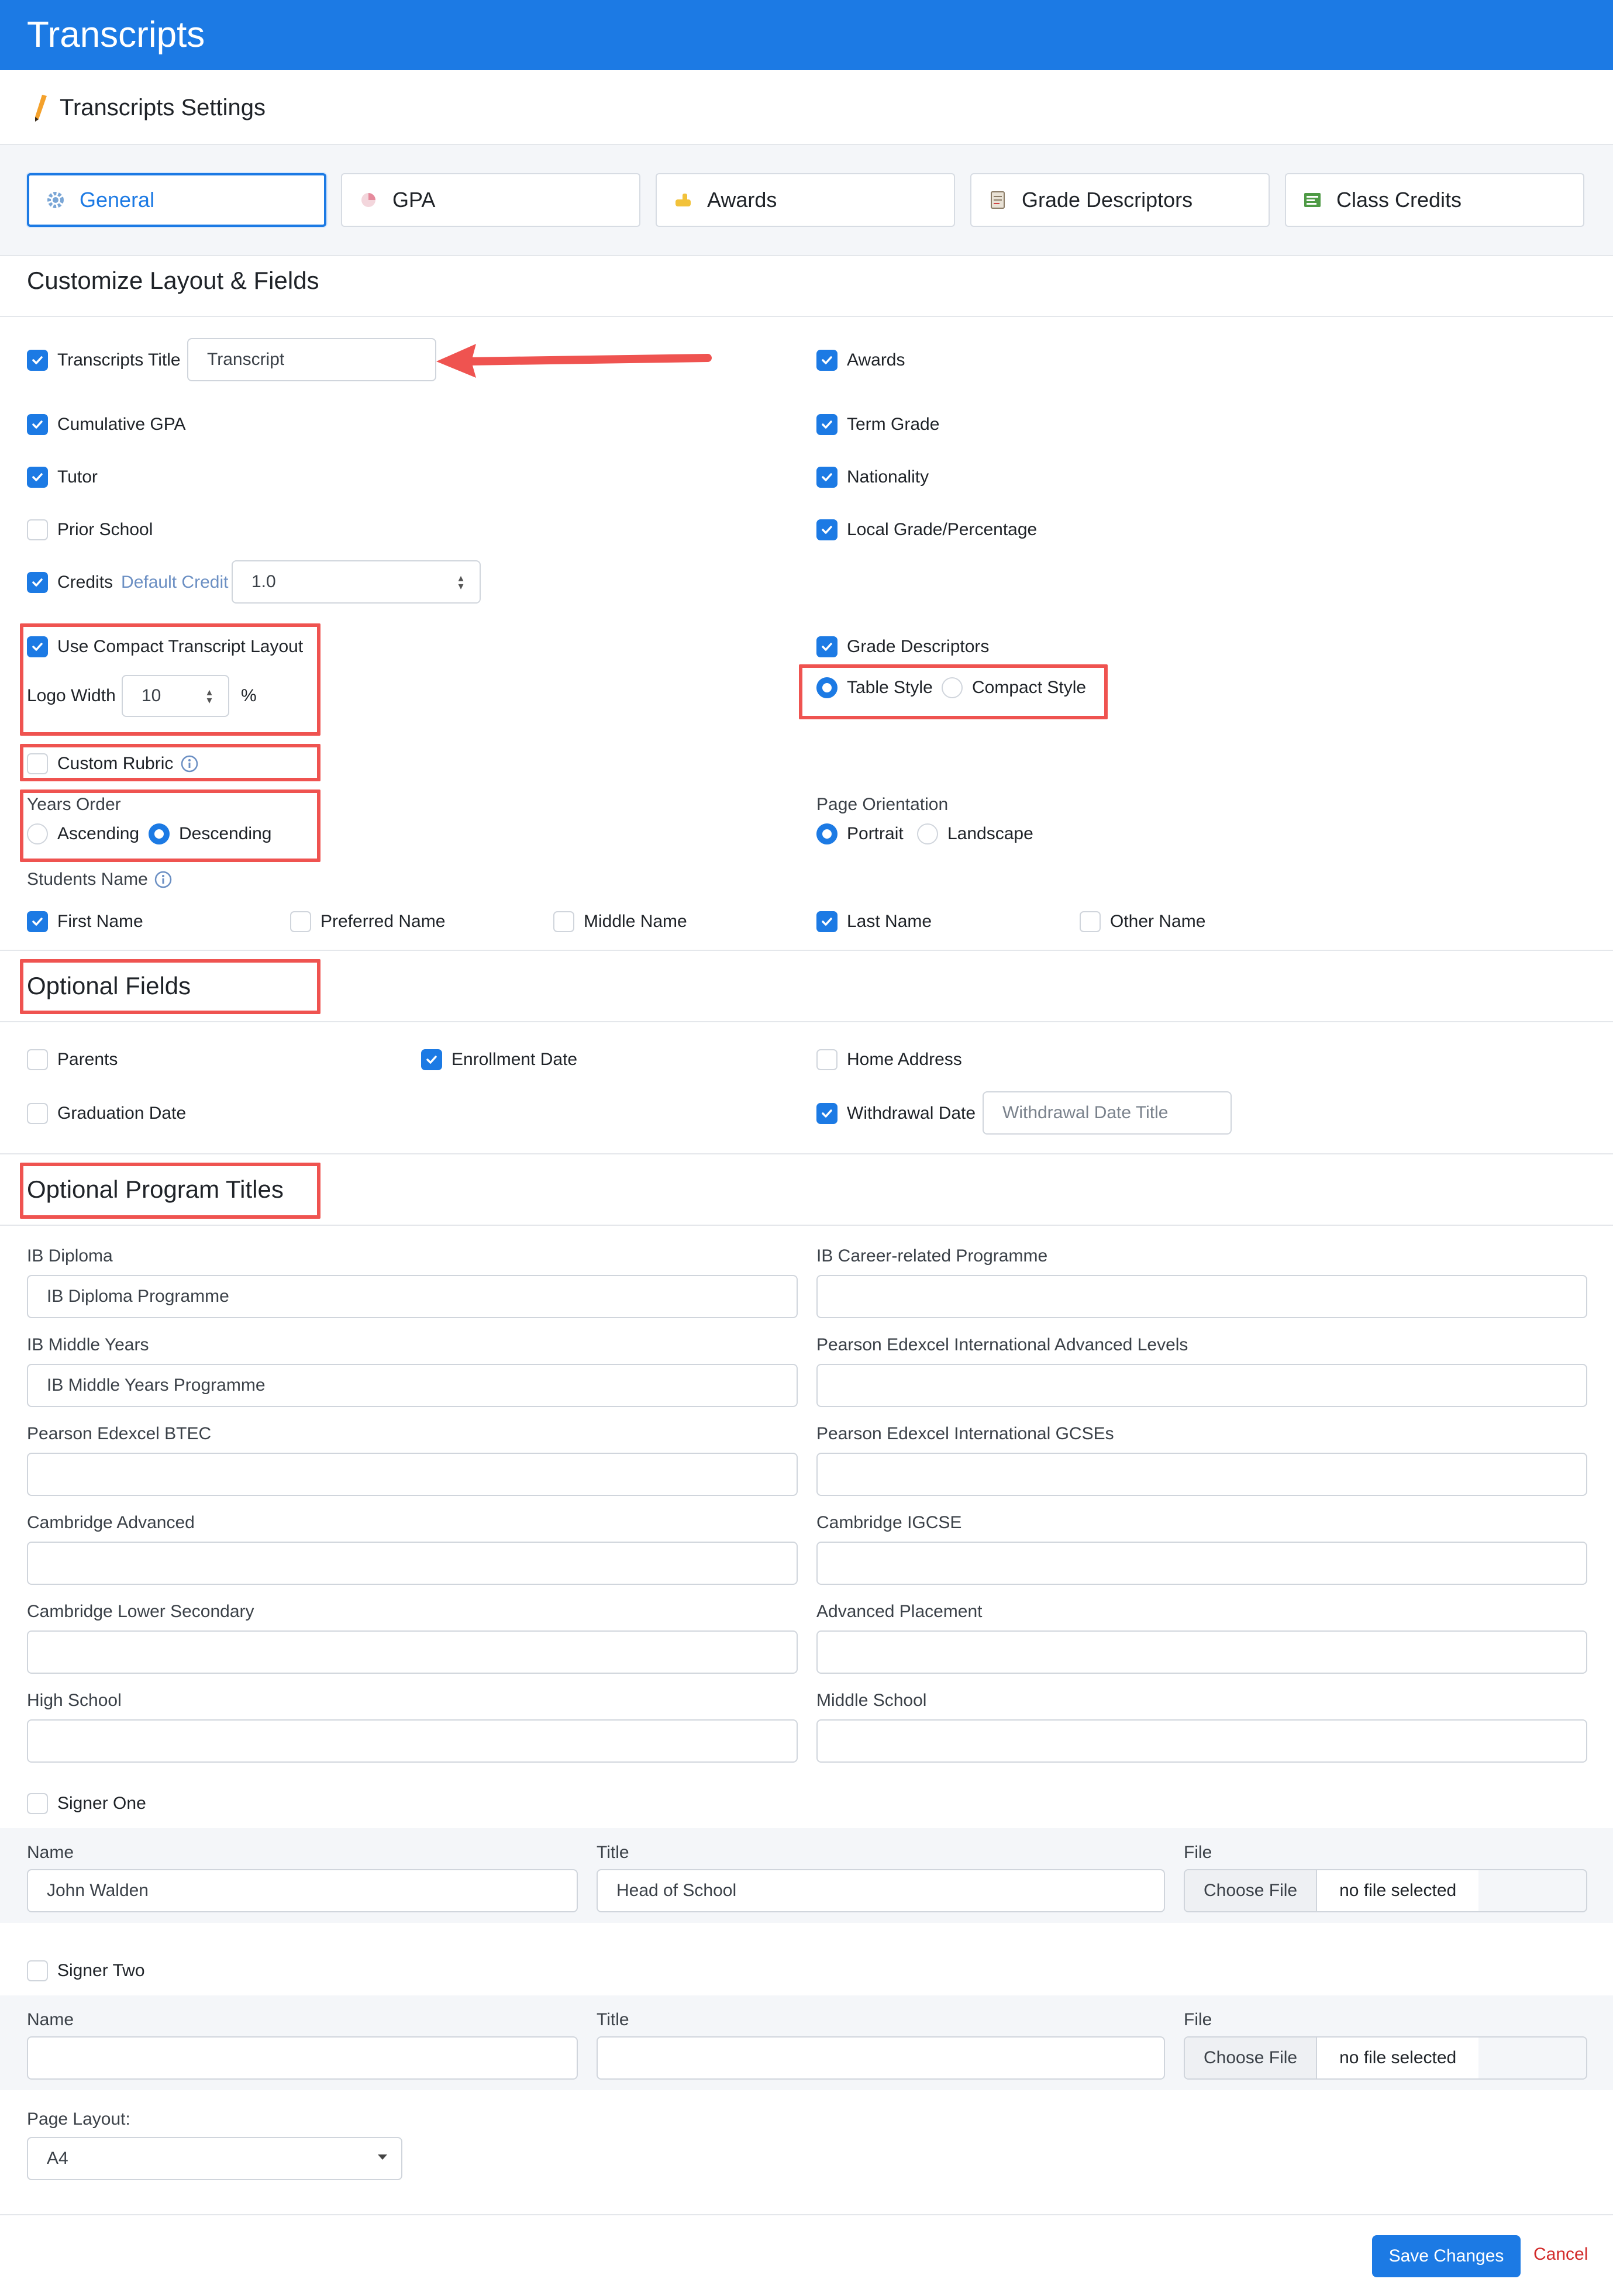  Describe the element at coordinates (1385, 1890) in the screenshot. I see `signer-one-file-input: Choose File no file selected` at that location.